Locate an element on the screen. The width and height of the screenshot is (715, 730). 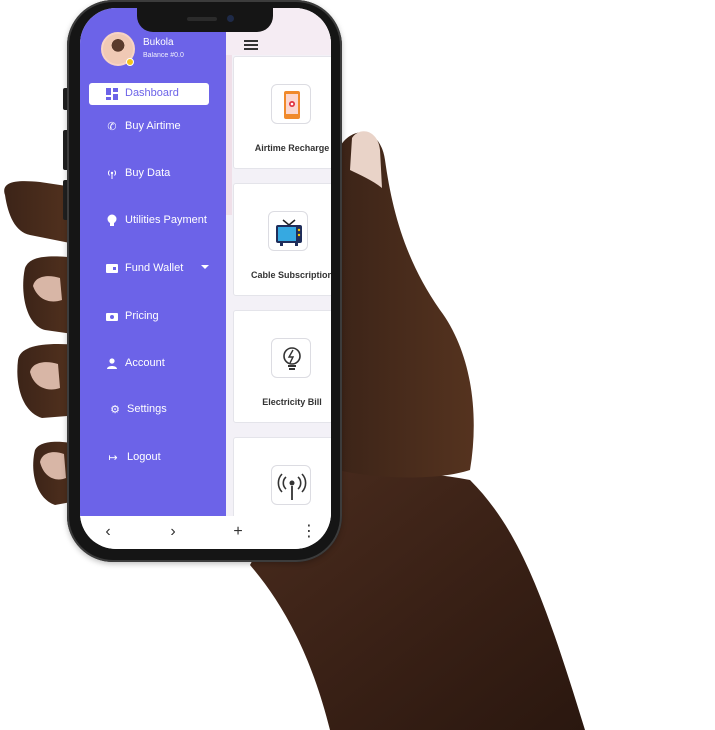
user-profile: Bukola Balance #0.0 is located at coordinates (161, 52).